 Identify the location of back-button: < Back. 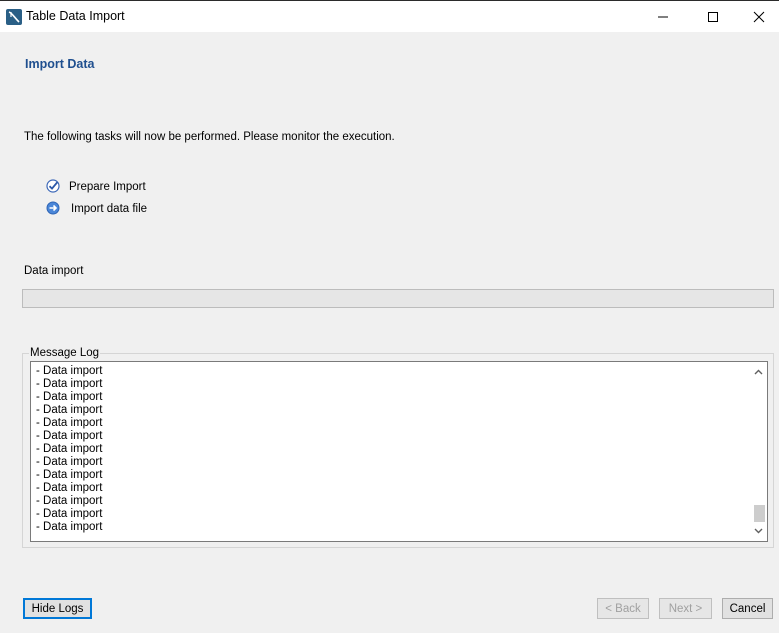
(623, 608).